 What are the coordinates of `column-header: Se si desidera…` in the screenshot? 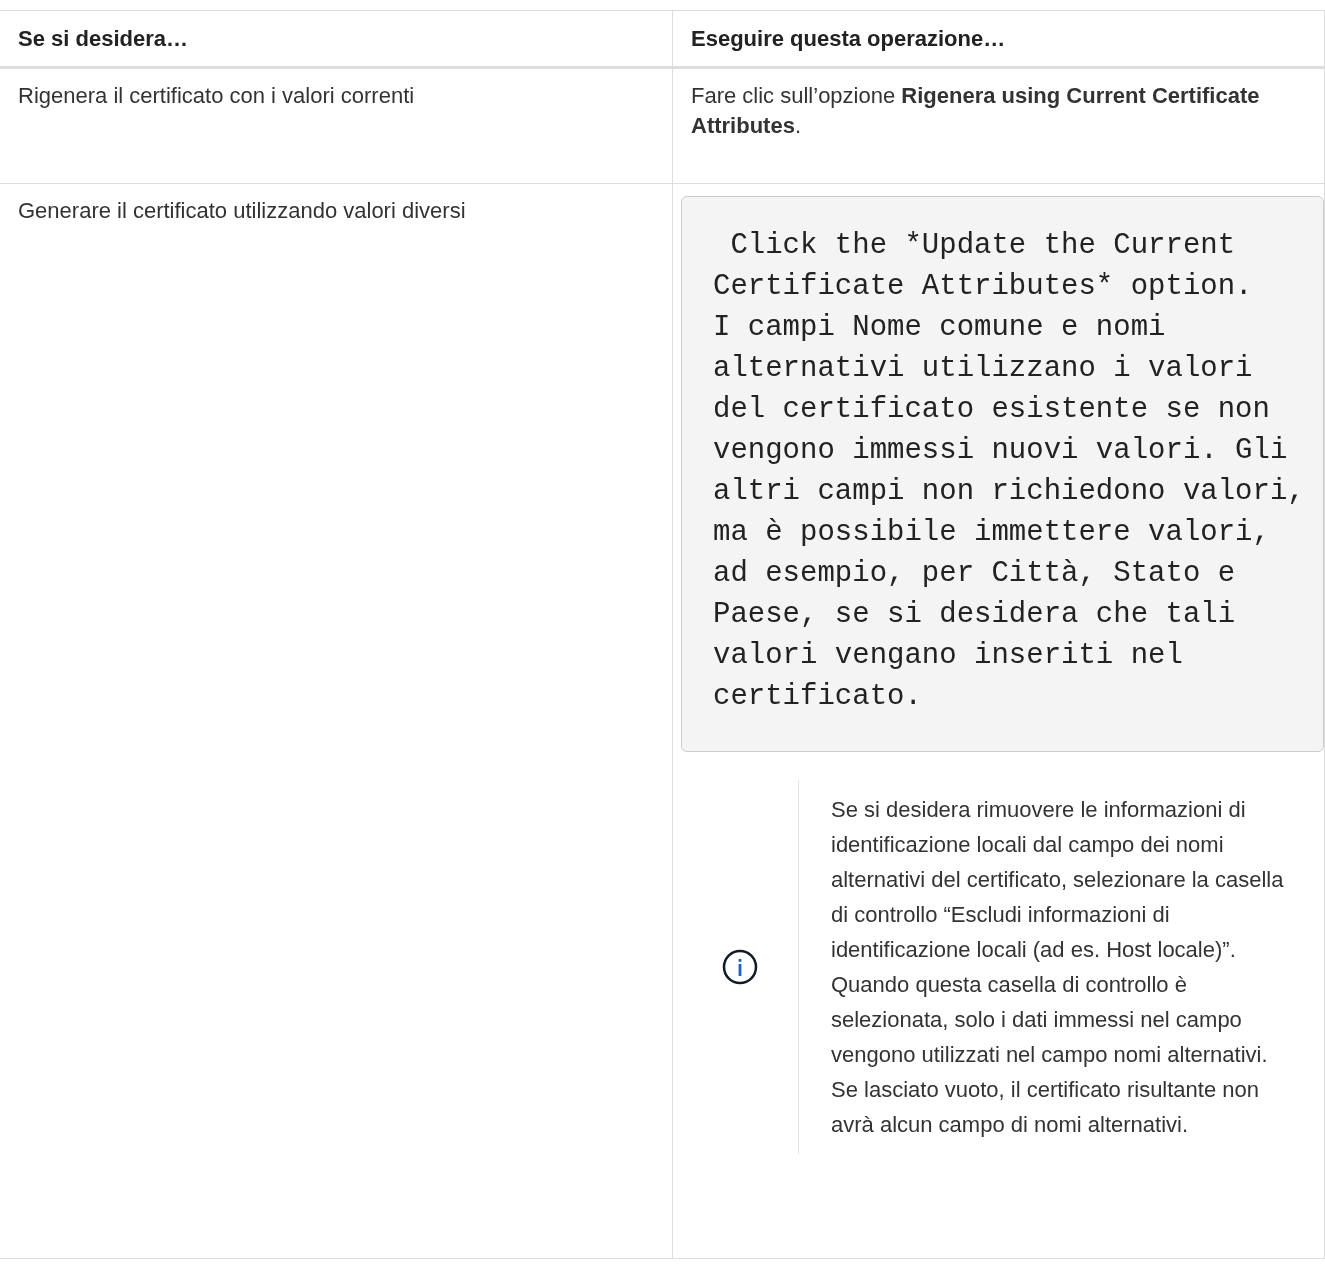 It's located at (336, 40).